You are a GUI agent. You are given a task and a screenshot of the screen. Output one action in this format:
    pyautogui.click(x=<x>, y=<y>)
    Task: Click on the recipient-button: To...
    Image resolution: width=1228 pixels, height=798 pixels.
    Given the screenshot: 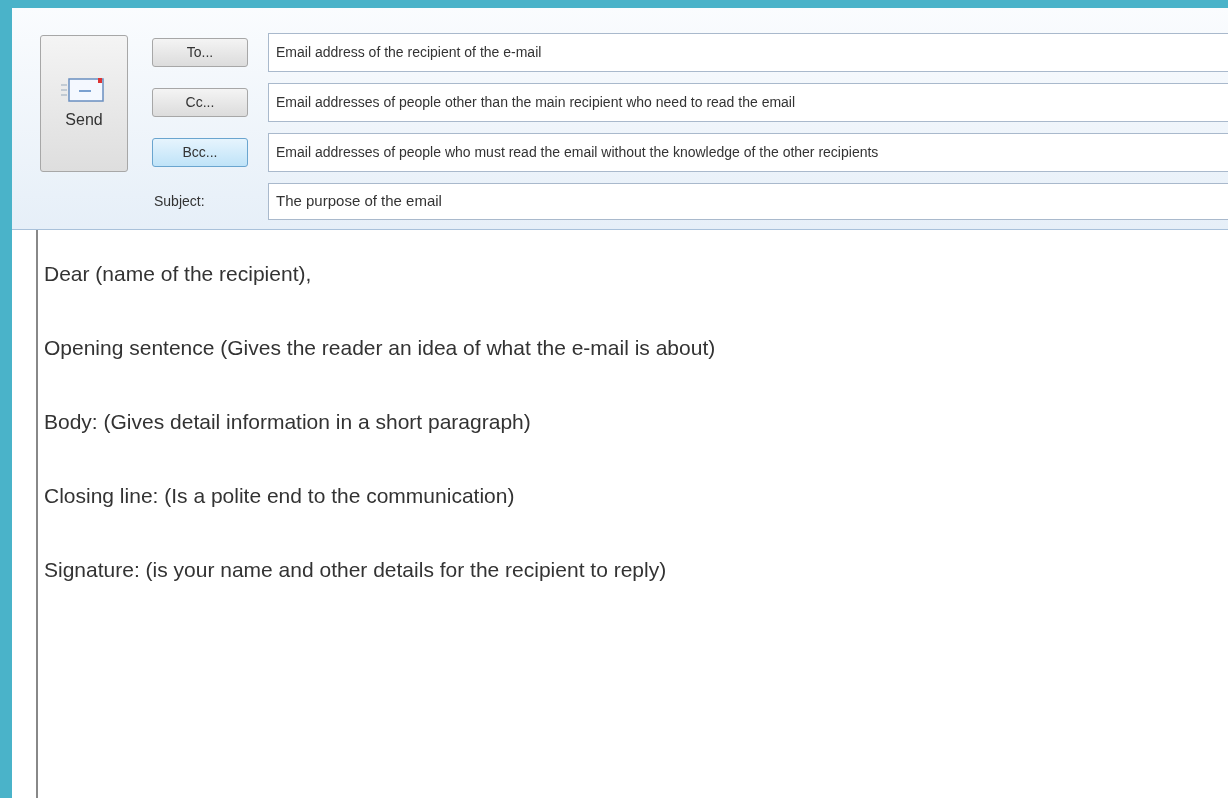 What is the action you would take?
    pyautogui.click(x=200, y=52)
    